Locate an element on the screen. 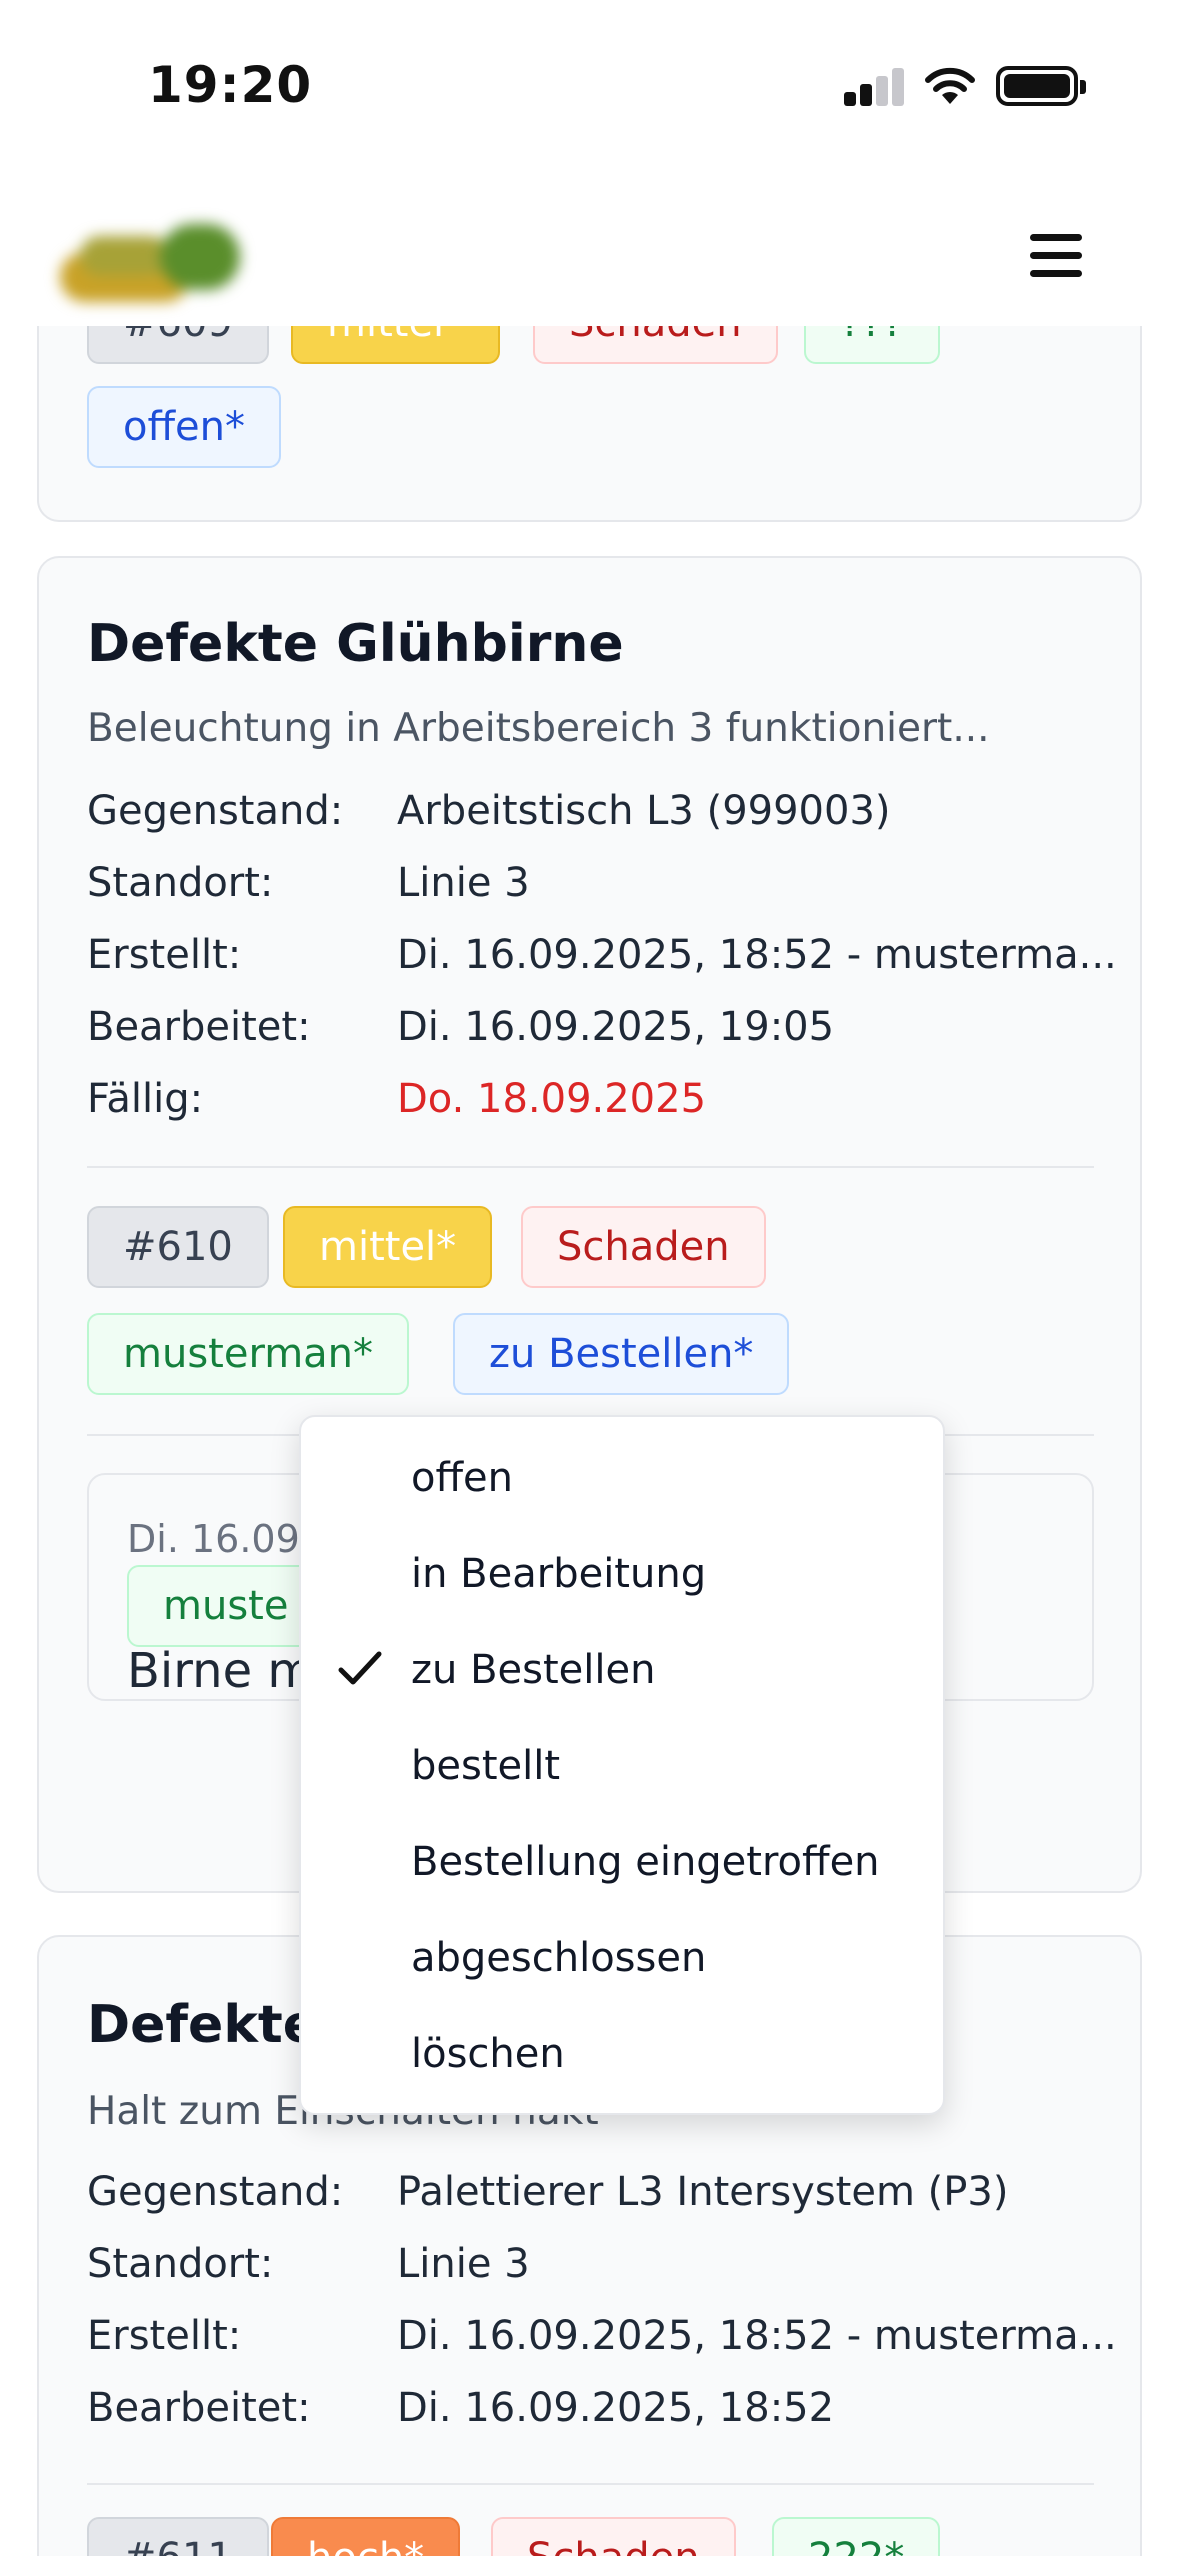 The height and width of the screenshot is (2556, 1179). field-value: Di. 16.09.2025, 18:52 is located at coordinates (616, 2408).